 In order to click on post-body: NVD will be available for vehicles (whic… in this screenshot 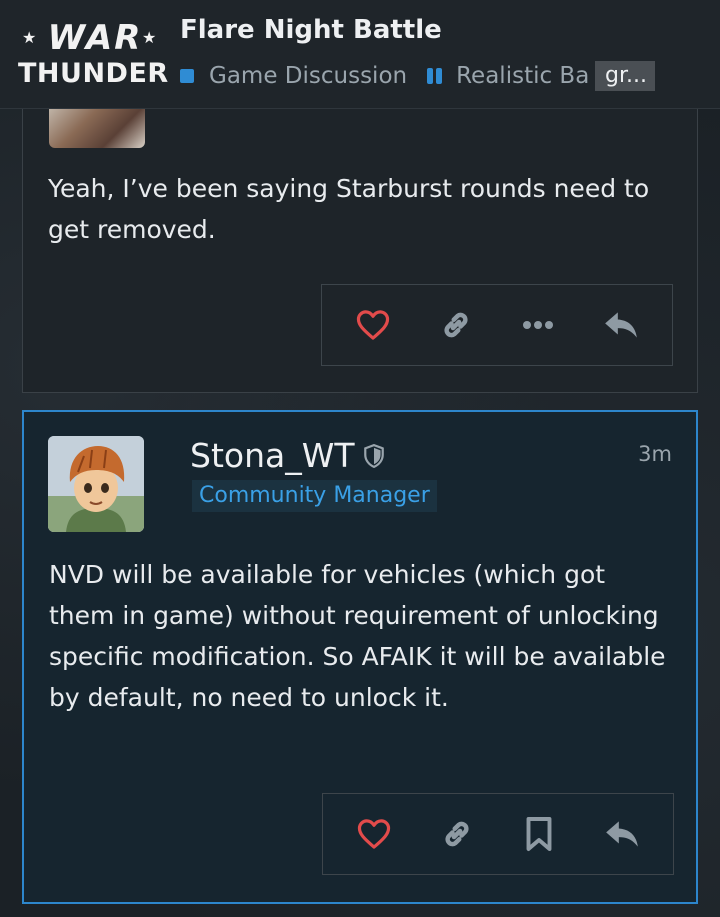, I will do `click(357, 636)`.